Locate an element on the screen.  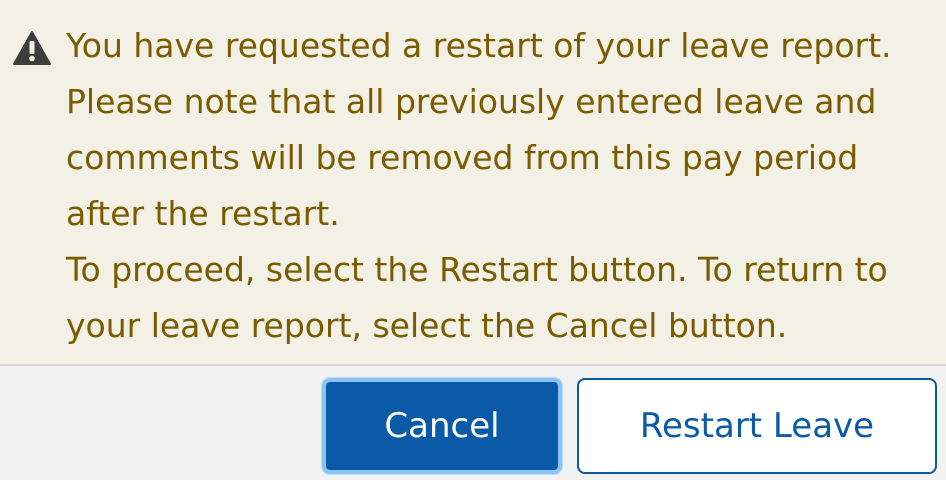
restart-leave-button: Restart Leave is located at coordinates (757, 426).